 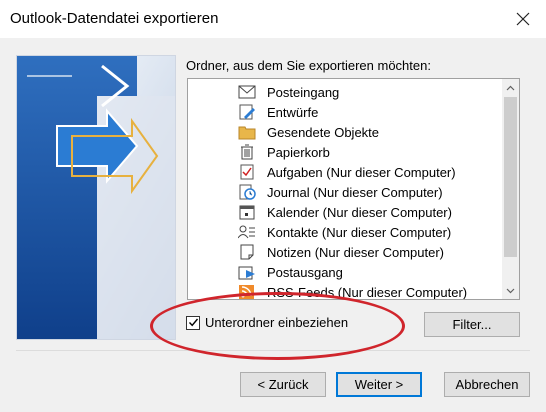 I want to click on folder-item-label: Postausgang, so click(x=305, y=272).